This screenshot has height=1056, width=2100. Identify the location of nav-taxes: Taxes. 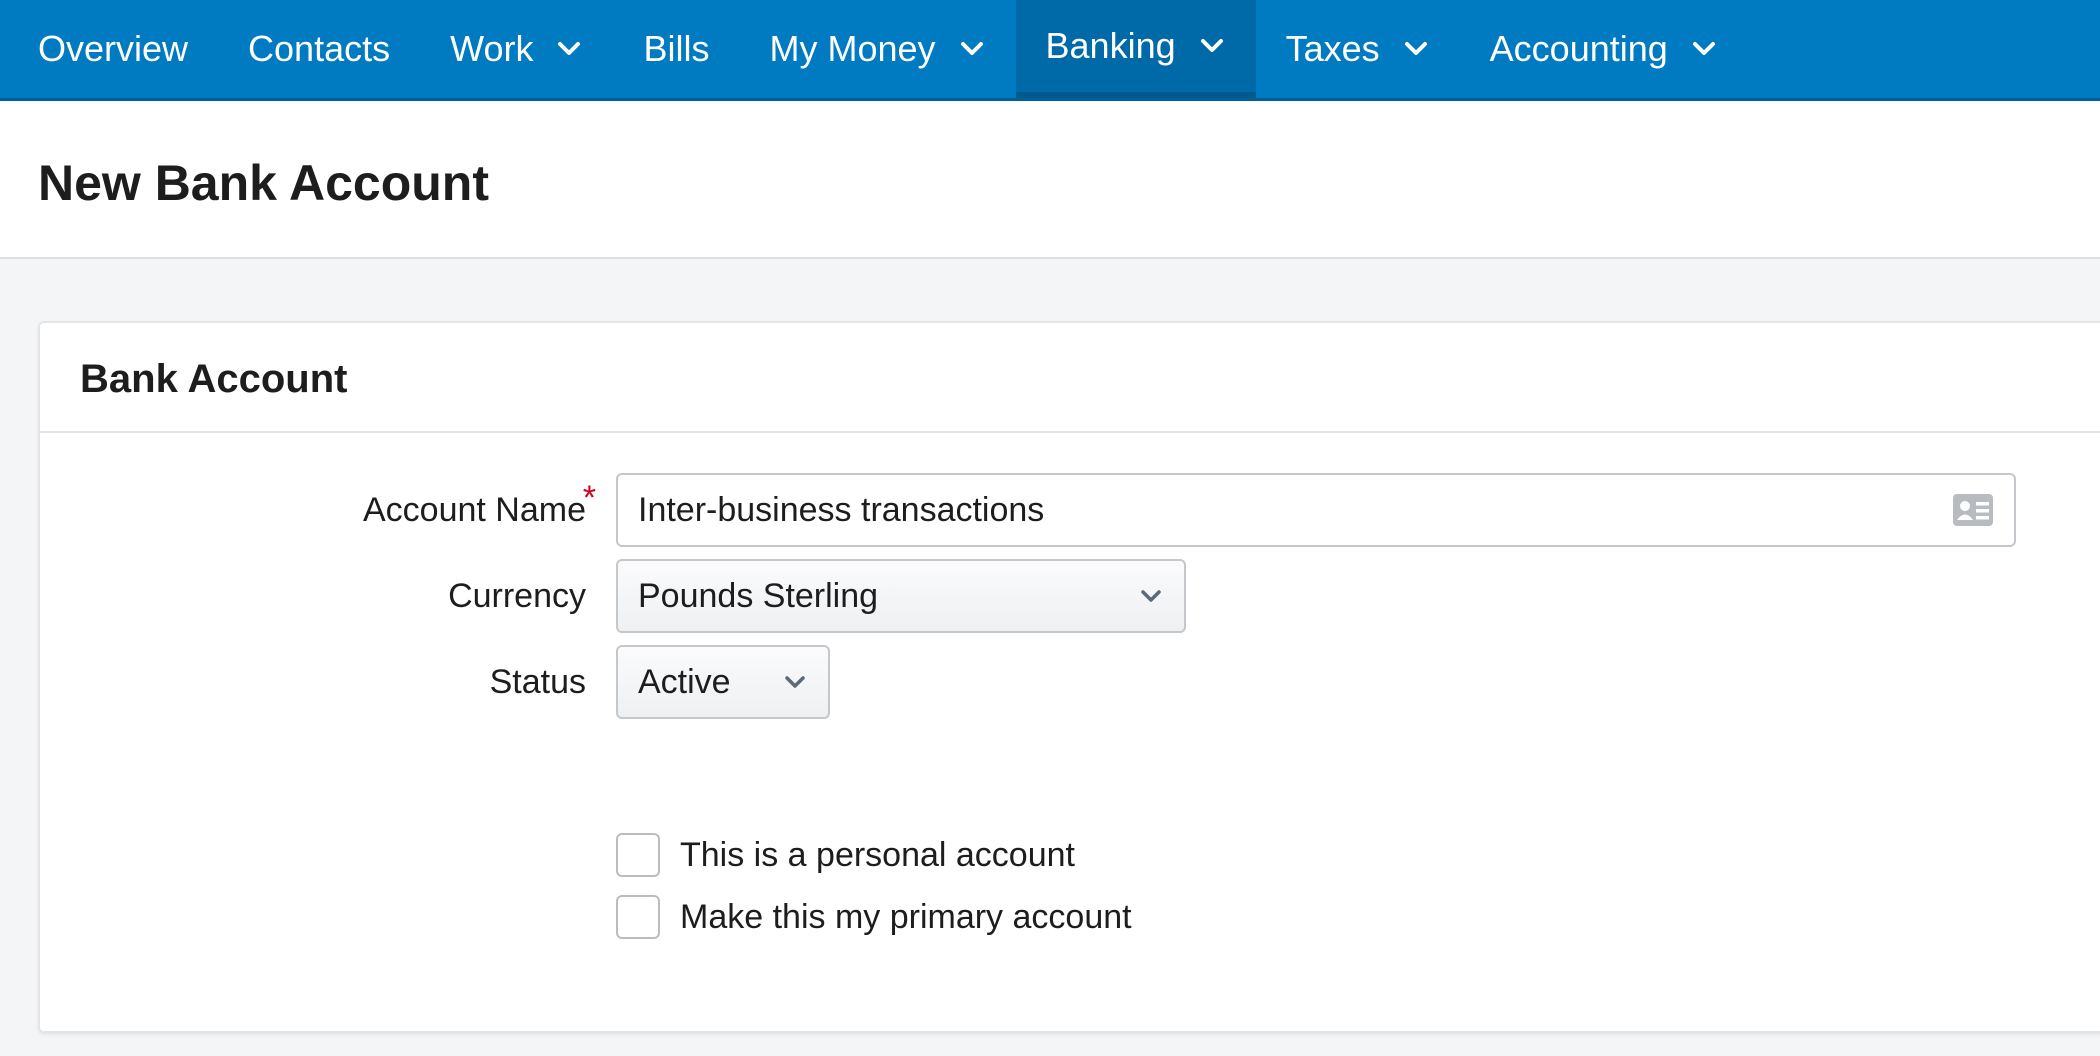
(1358, 49).